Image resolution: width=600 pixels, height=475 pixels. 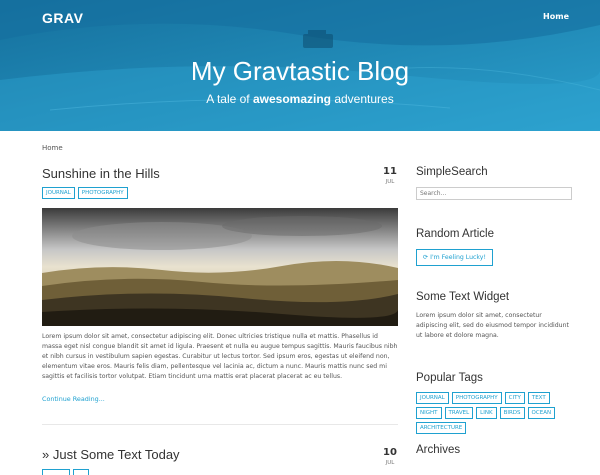 I want to click on tag-travel: TRAVEL, so click(x=459, y=413).